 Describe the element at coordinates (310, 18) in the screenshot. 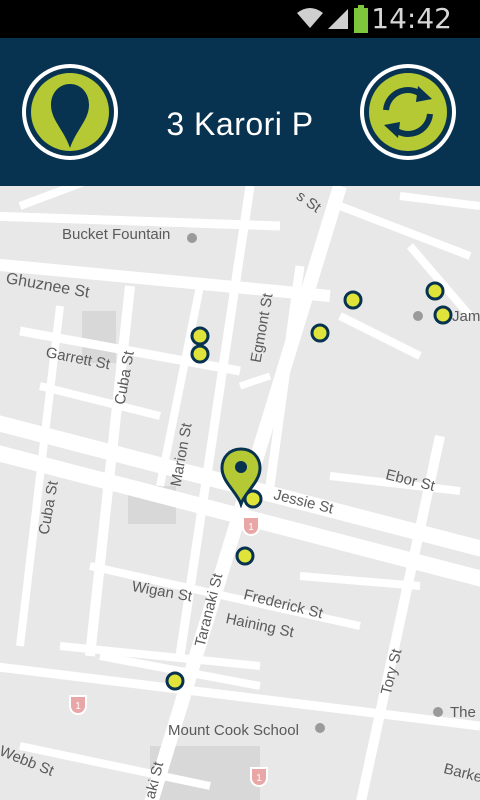

I see `wifi-icon` at that location.